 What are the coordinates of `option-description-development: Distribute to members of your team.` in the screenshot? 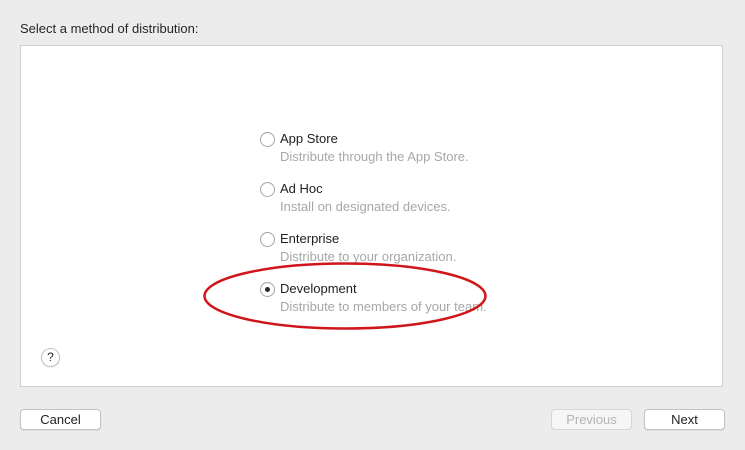 It's located at (383, 306).